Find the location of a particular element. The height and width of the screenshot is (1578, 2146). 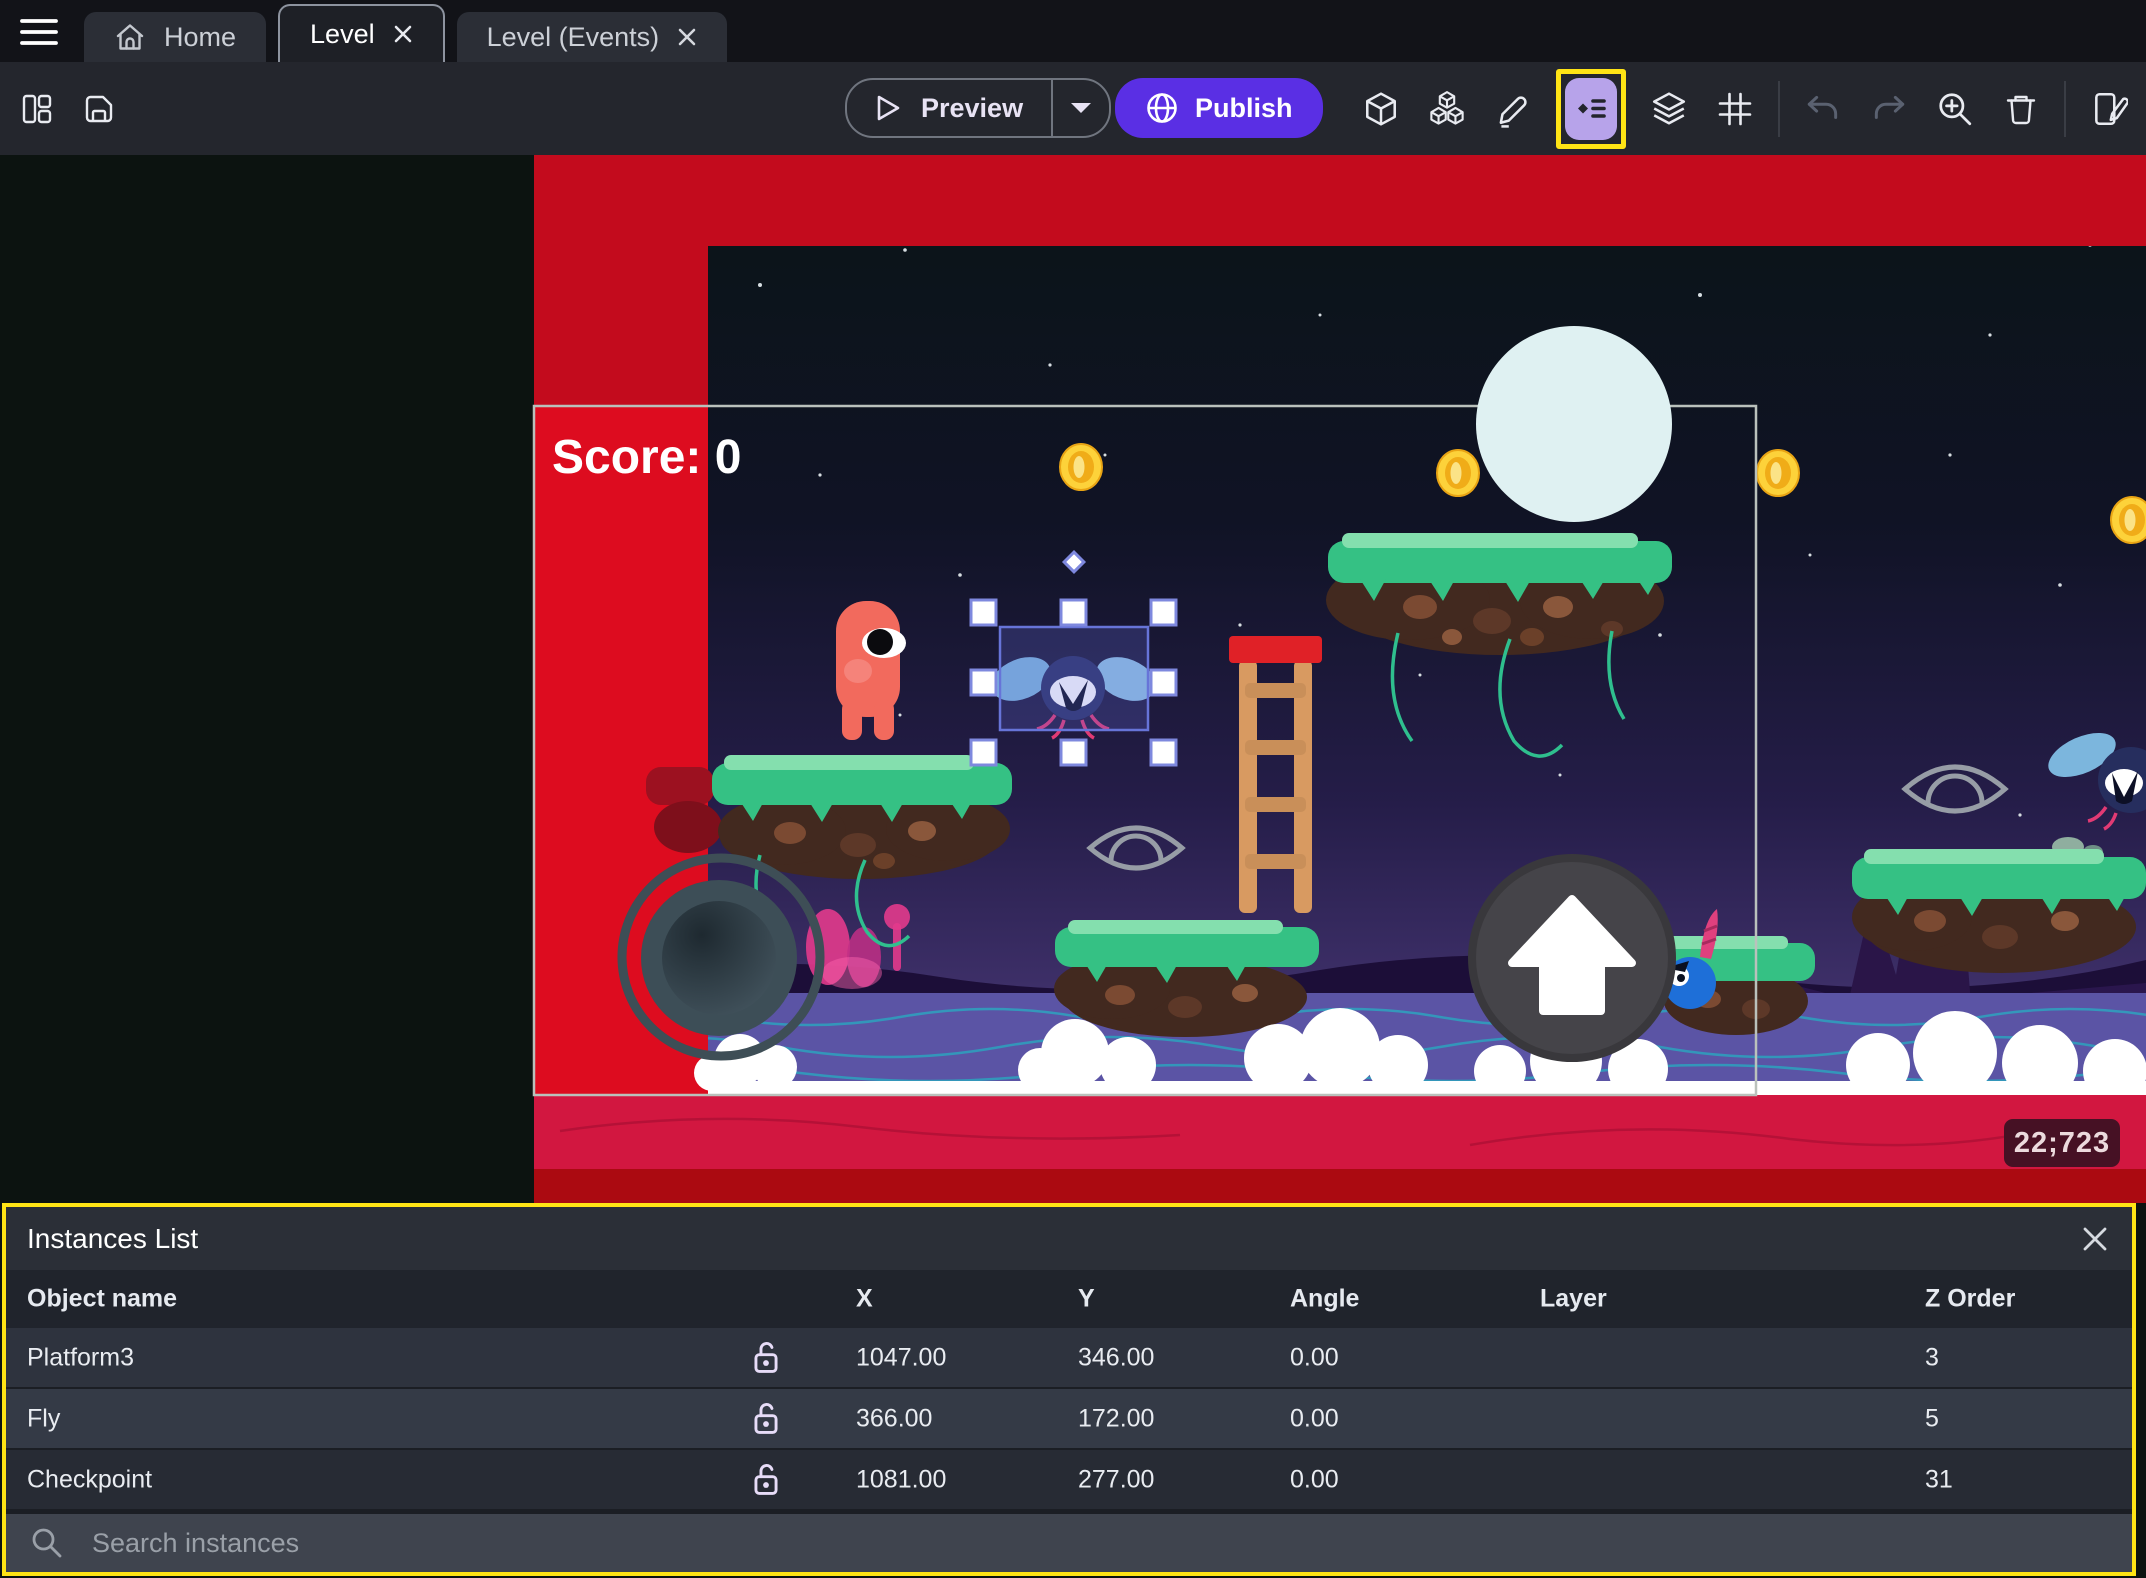

layout-panels-icon is located at coordinates (37, 108).